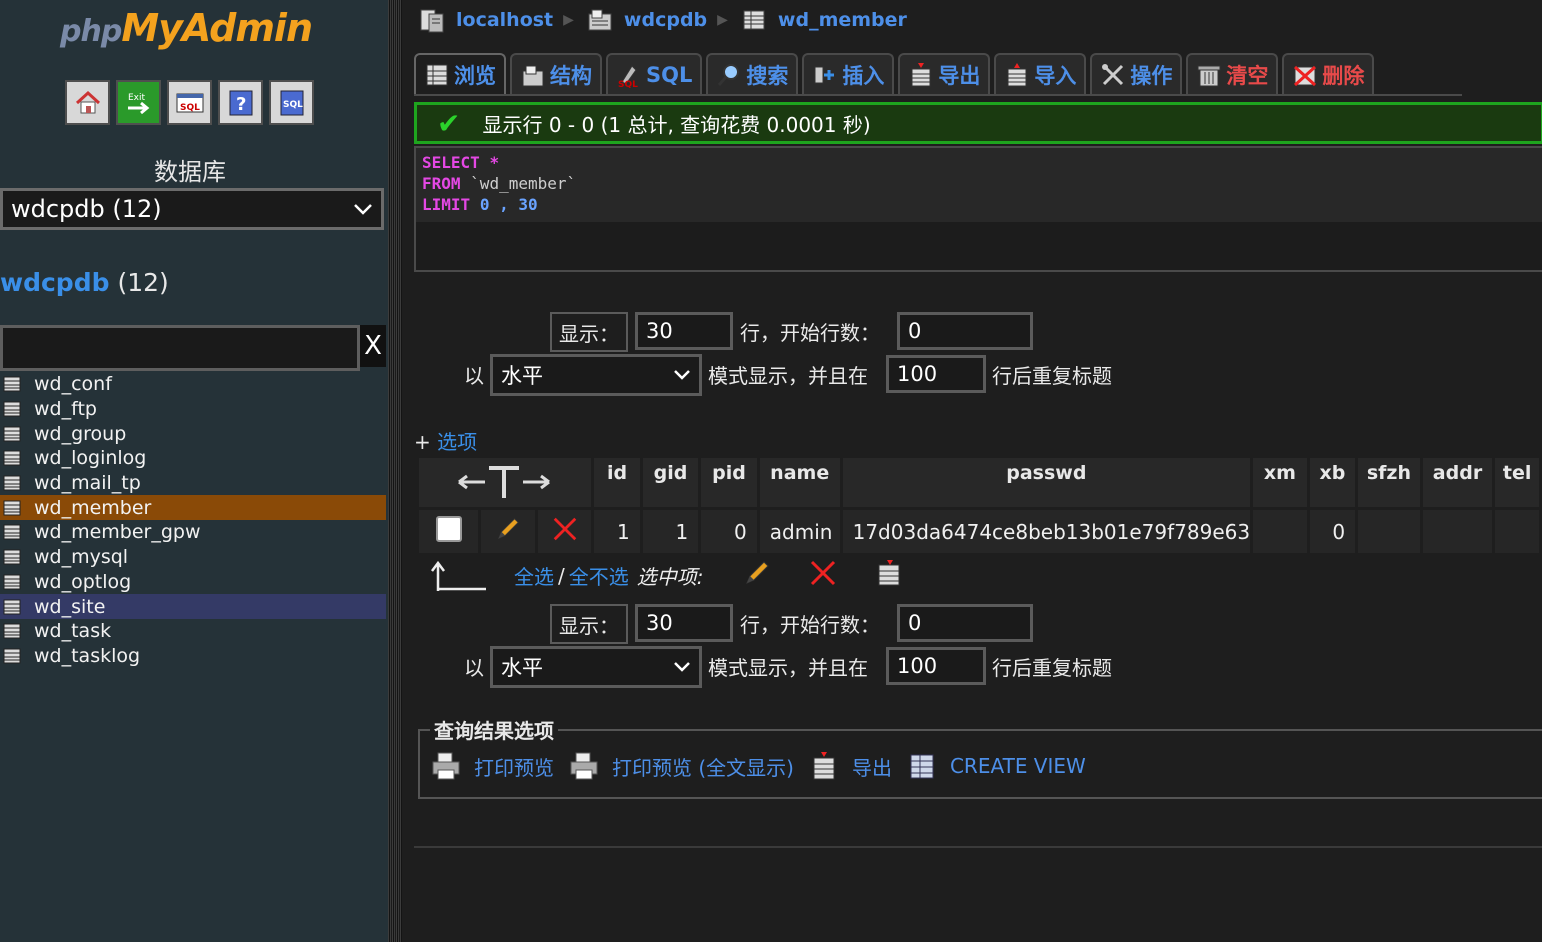 Image resolution: width=1542 pixels, height=942 pixels. What do you see at coordinates (729, 482) in the screenshot?
I see `column-header-pid: pid` at bounding box center [729, 482].